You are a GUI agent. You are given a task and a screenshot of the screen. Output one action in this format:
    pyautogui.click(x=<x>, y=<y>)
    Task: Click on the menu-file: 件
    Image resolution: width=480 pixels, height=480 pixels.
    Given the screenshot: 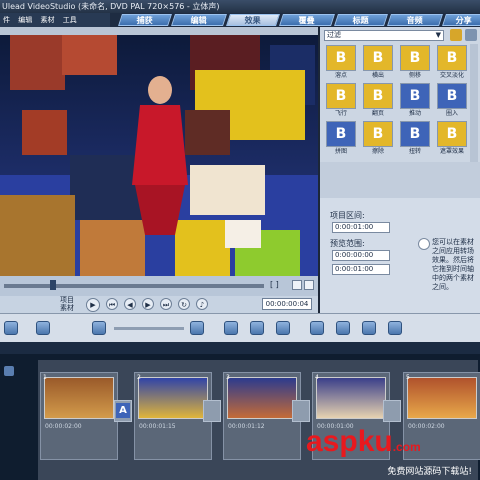 What is the action you would take?
    pyautogui.click(x=6, y=20)
    